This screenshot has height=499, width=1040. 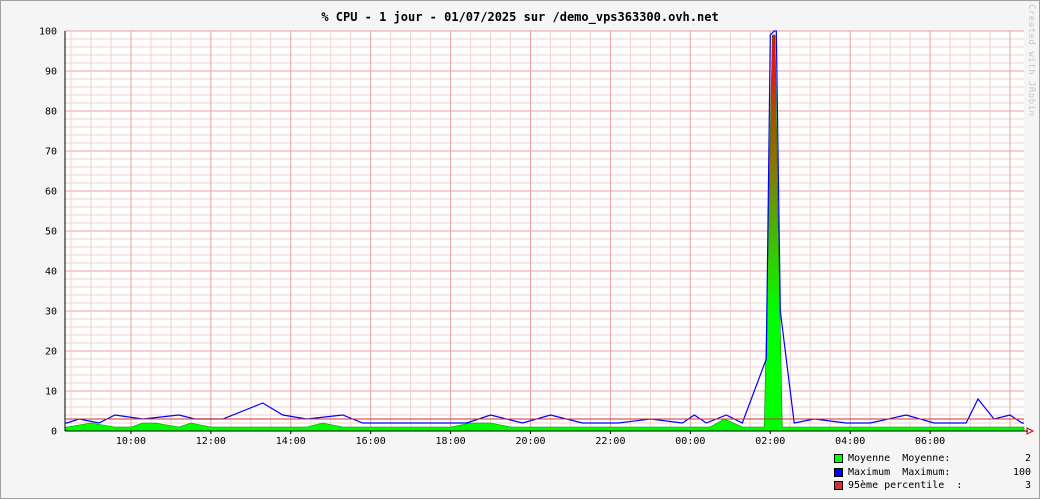 I want to click on legend-swatch-percentile, so click(x=838, y=486).